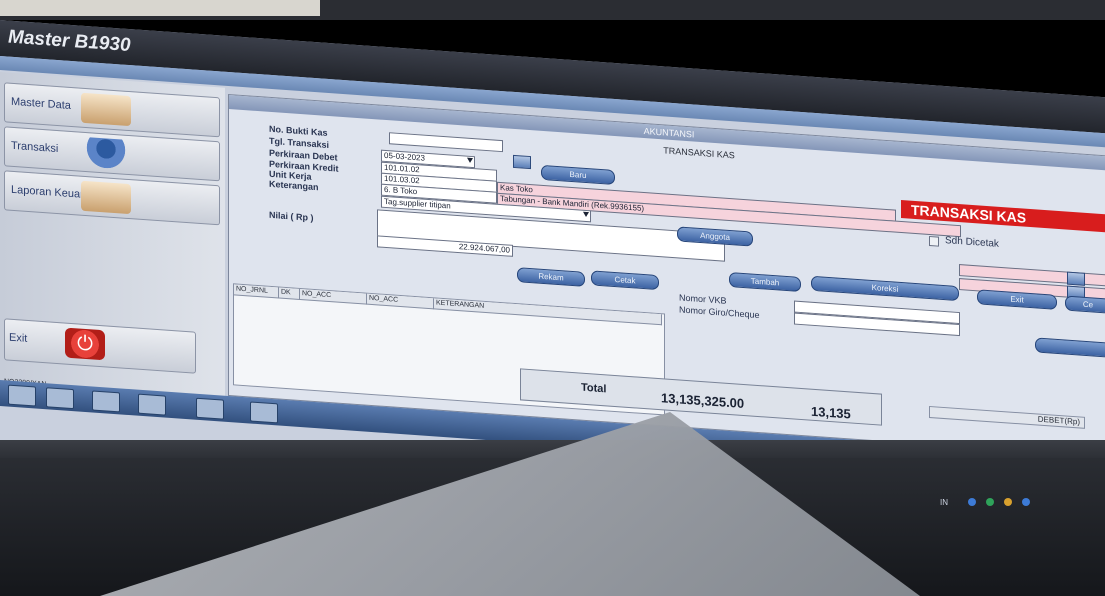  Describe the element at coordinates (85, 344) in the screenshot. I see `power-icon: ⏻` at that location.